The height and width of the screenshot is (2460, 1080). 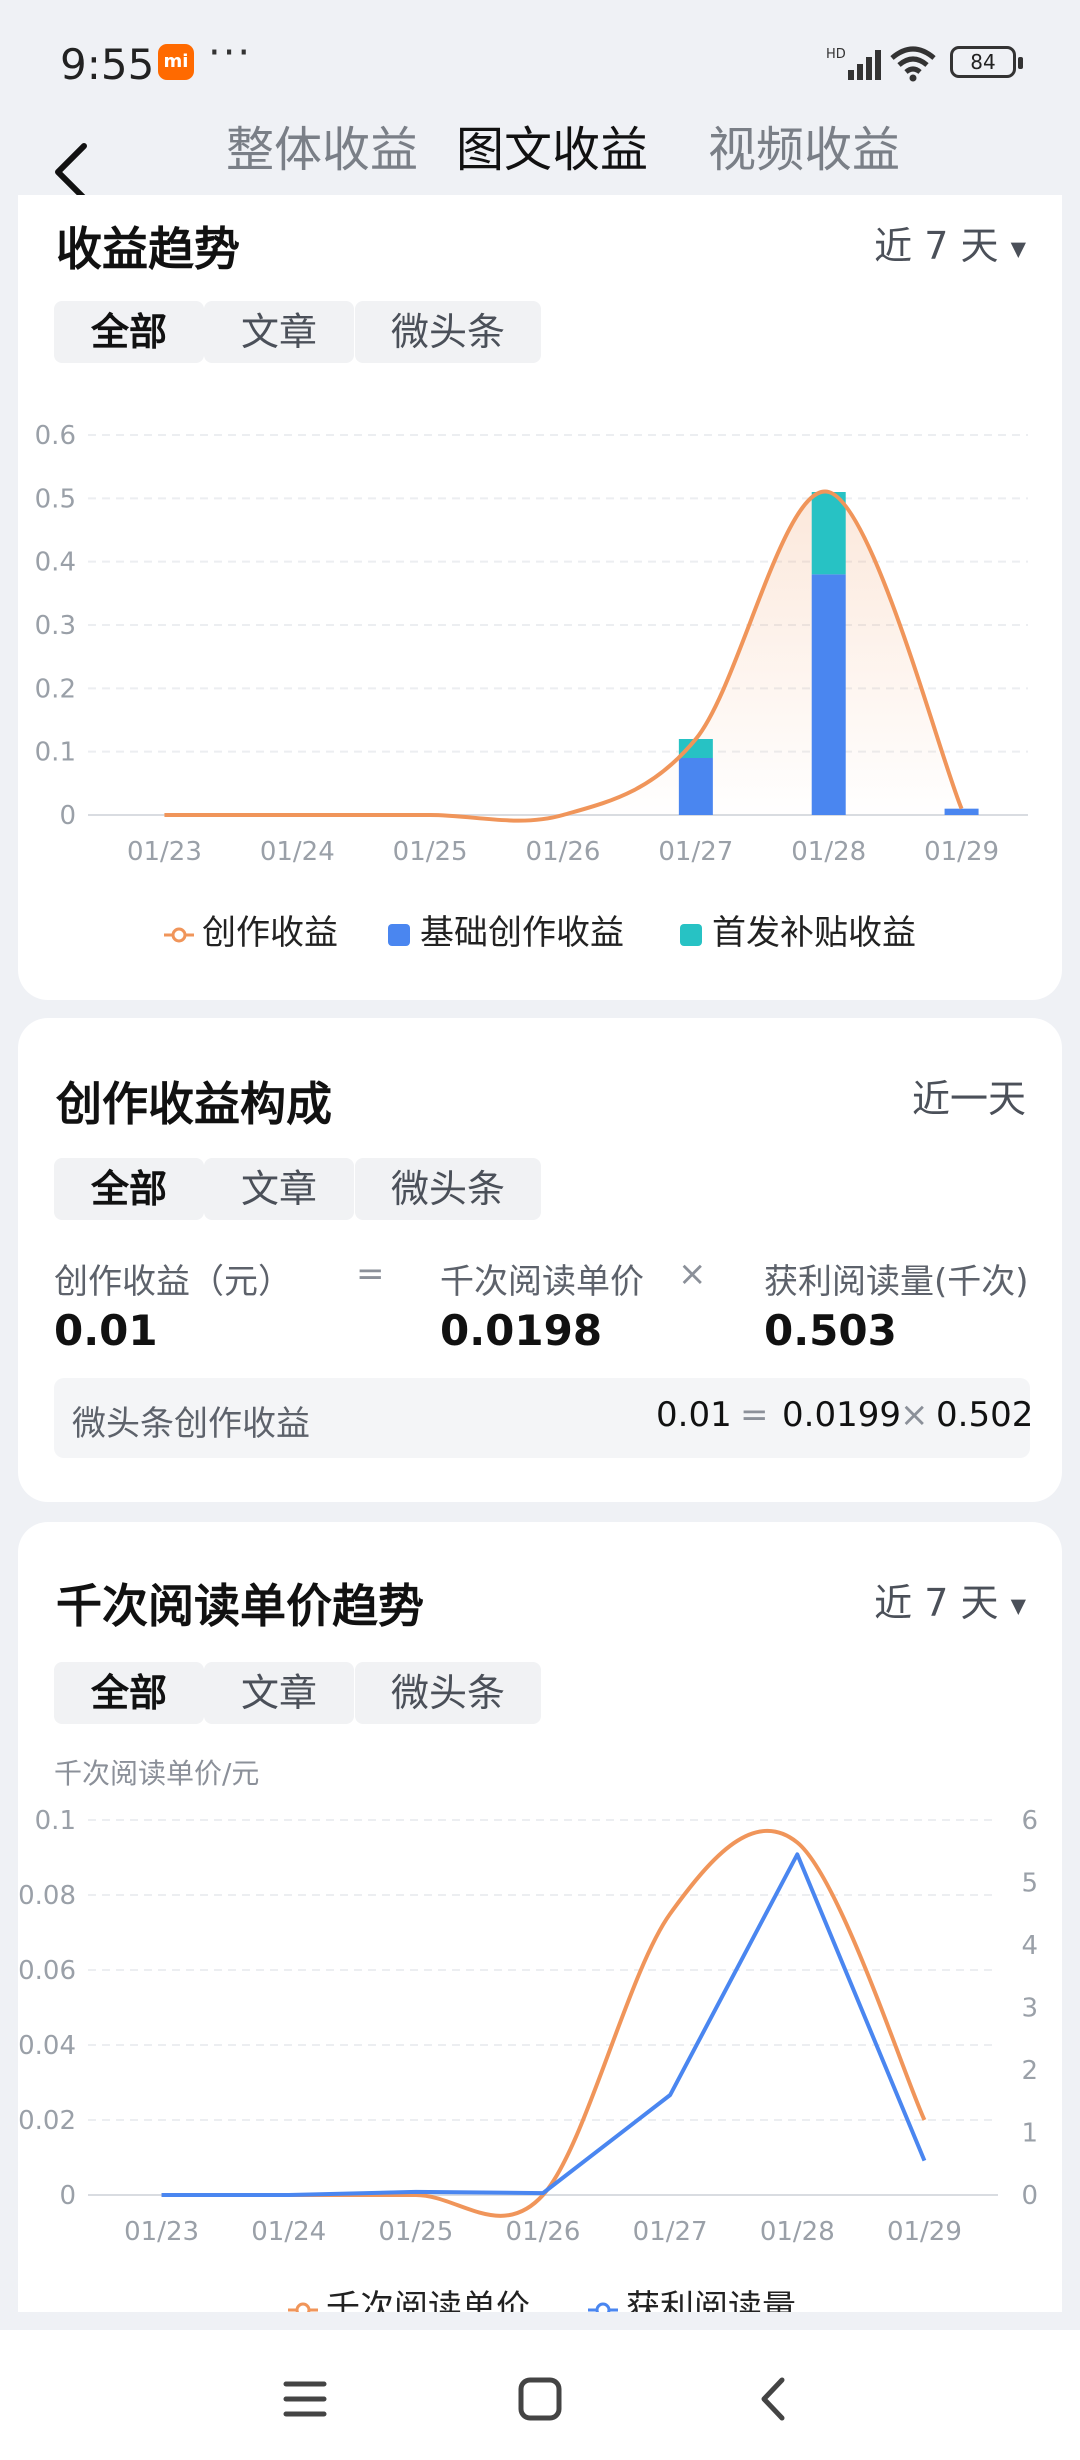 I want to click on y-tick-label: 0.5, so click(x=55, y=499).